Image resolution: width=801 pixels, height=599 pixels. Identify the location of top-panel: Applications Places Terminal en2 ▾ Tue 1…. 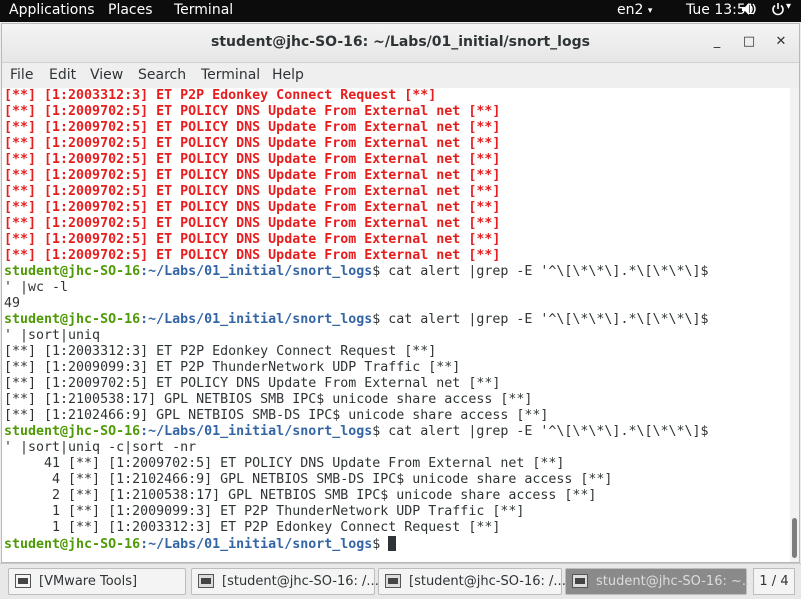
(400, 11).